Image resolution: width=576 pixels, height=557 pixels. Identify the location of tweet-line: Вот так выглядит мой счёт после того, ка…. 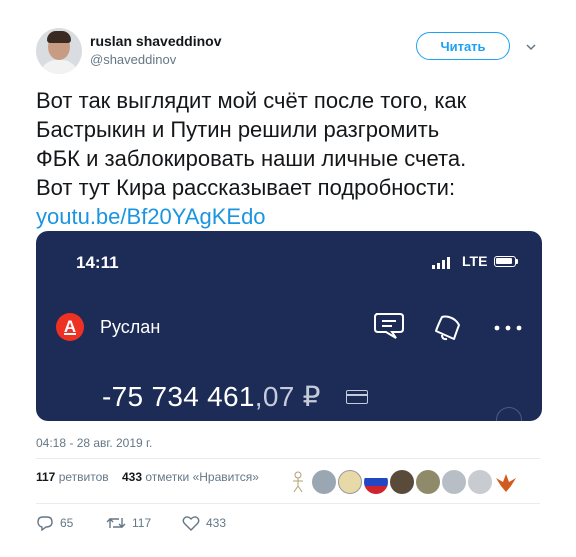
(251, 100).